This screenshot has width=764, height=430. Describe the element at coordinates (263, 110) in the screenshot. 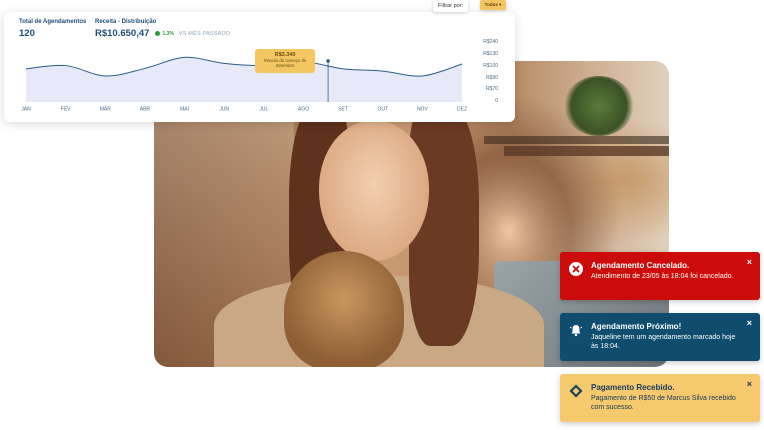

I see `x-tick-label: JUL` at that location.